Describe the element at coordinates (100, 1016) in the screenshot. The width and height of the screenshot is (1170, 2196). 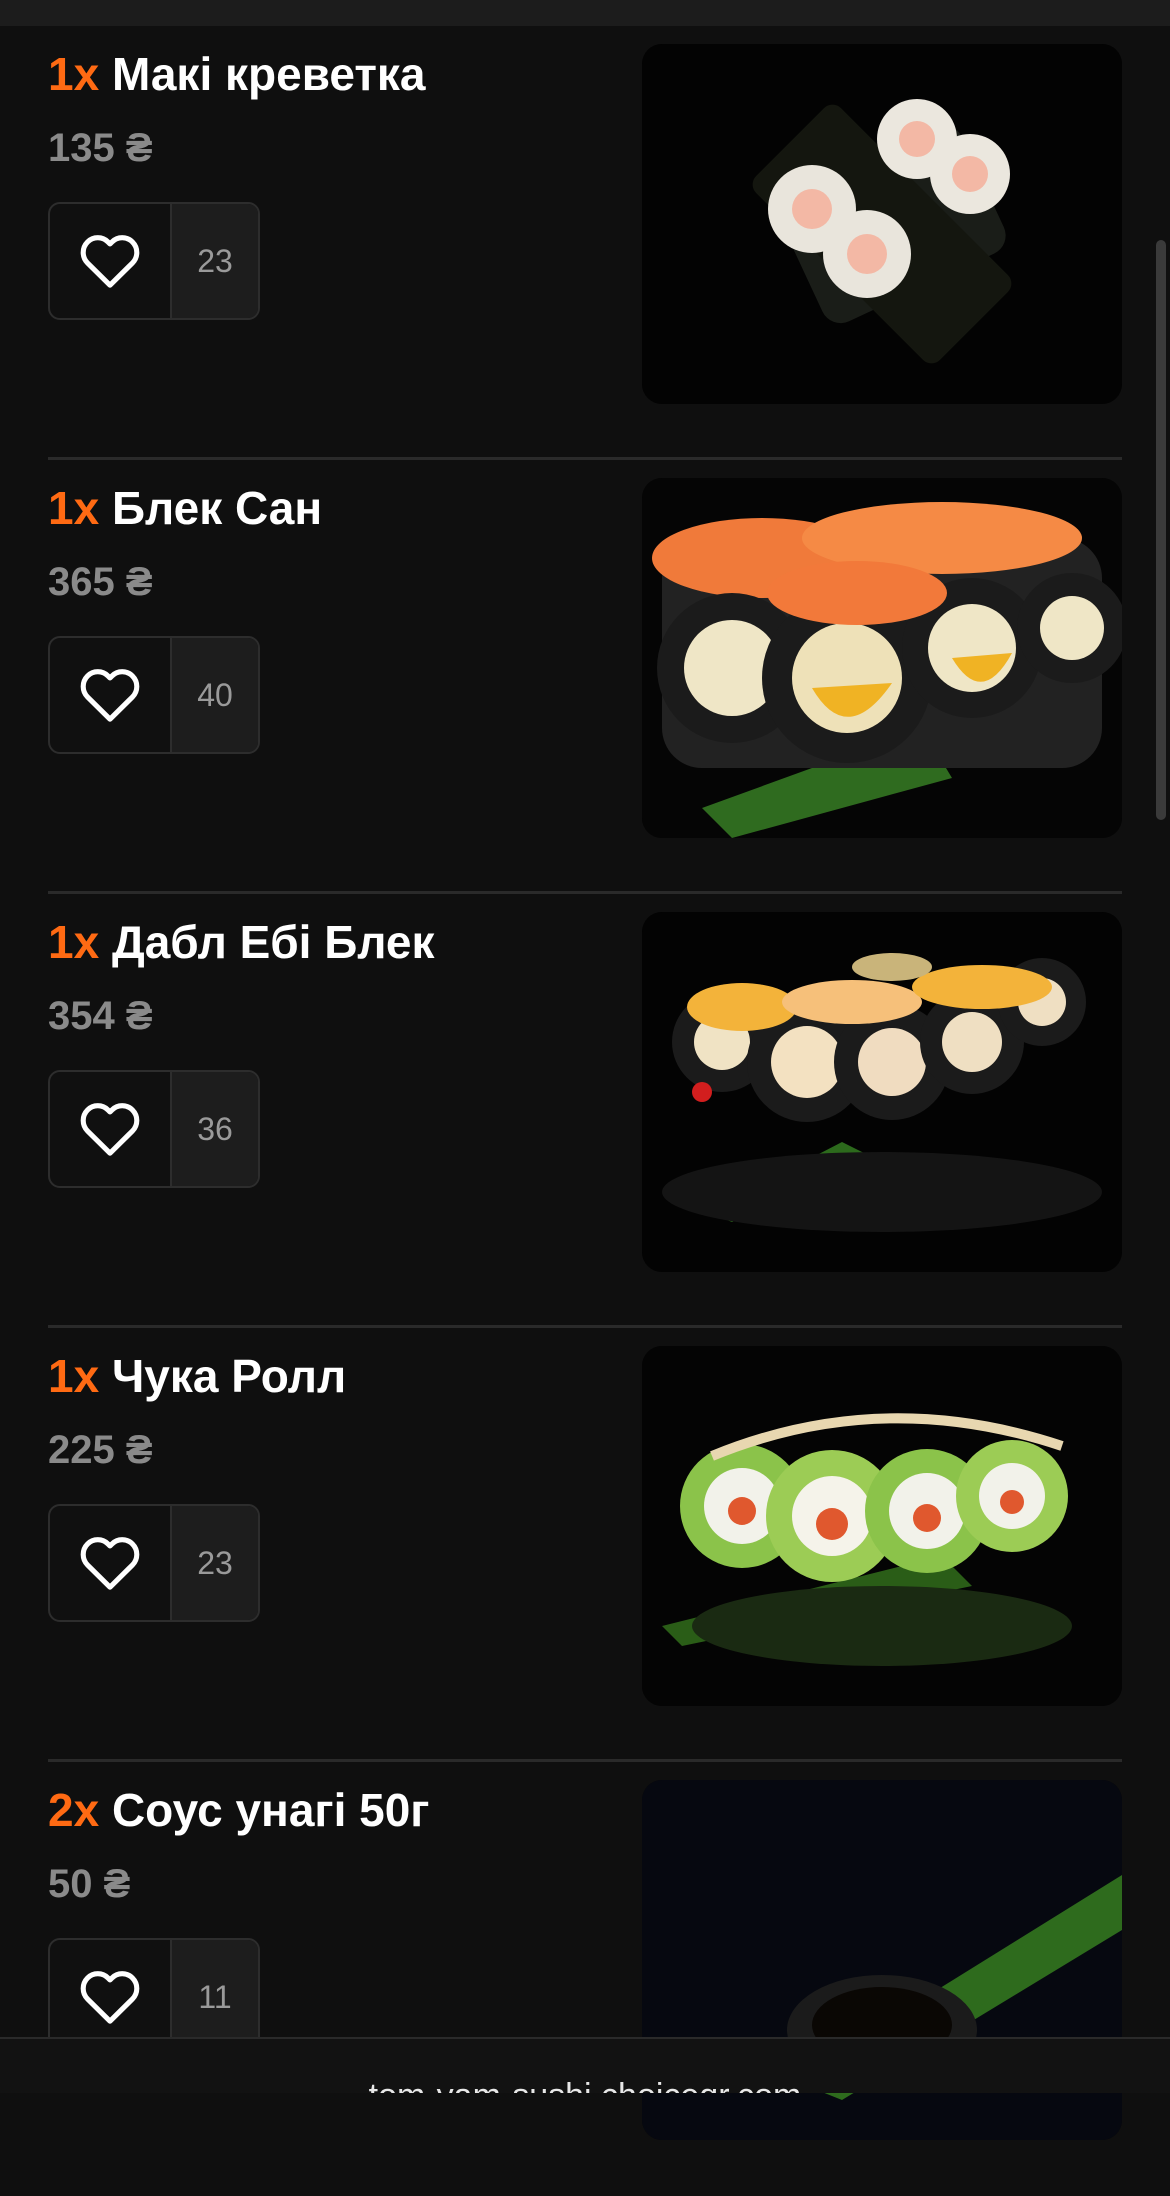
I see `item-price: 354 ₴` at that location.